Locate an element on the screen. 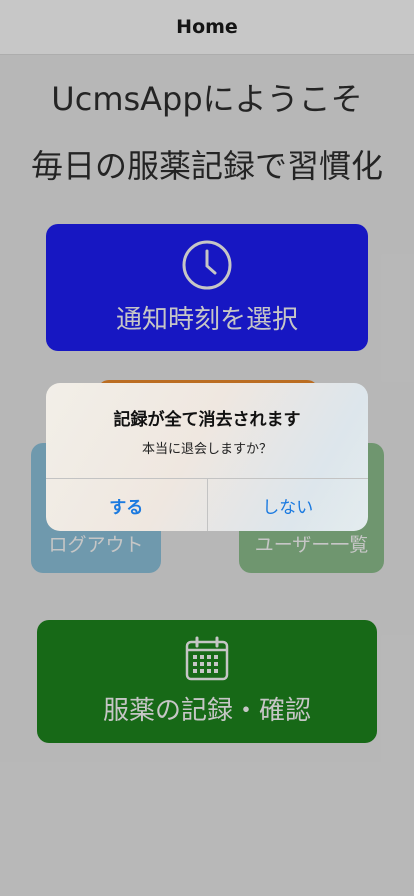 This screenshot has height=896, width=414. navigation-bar: Home is located at coordinates (207, 27).